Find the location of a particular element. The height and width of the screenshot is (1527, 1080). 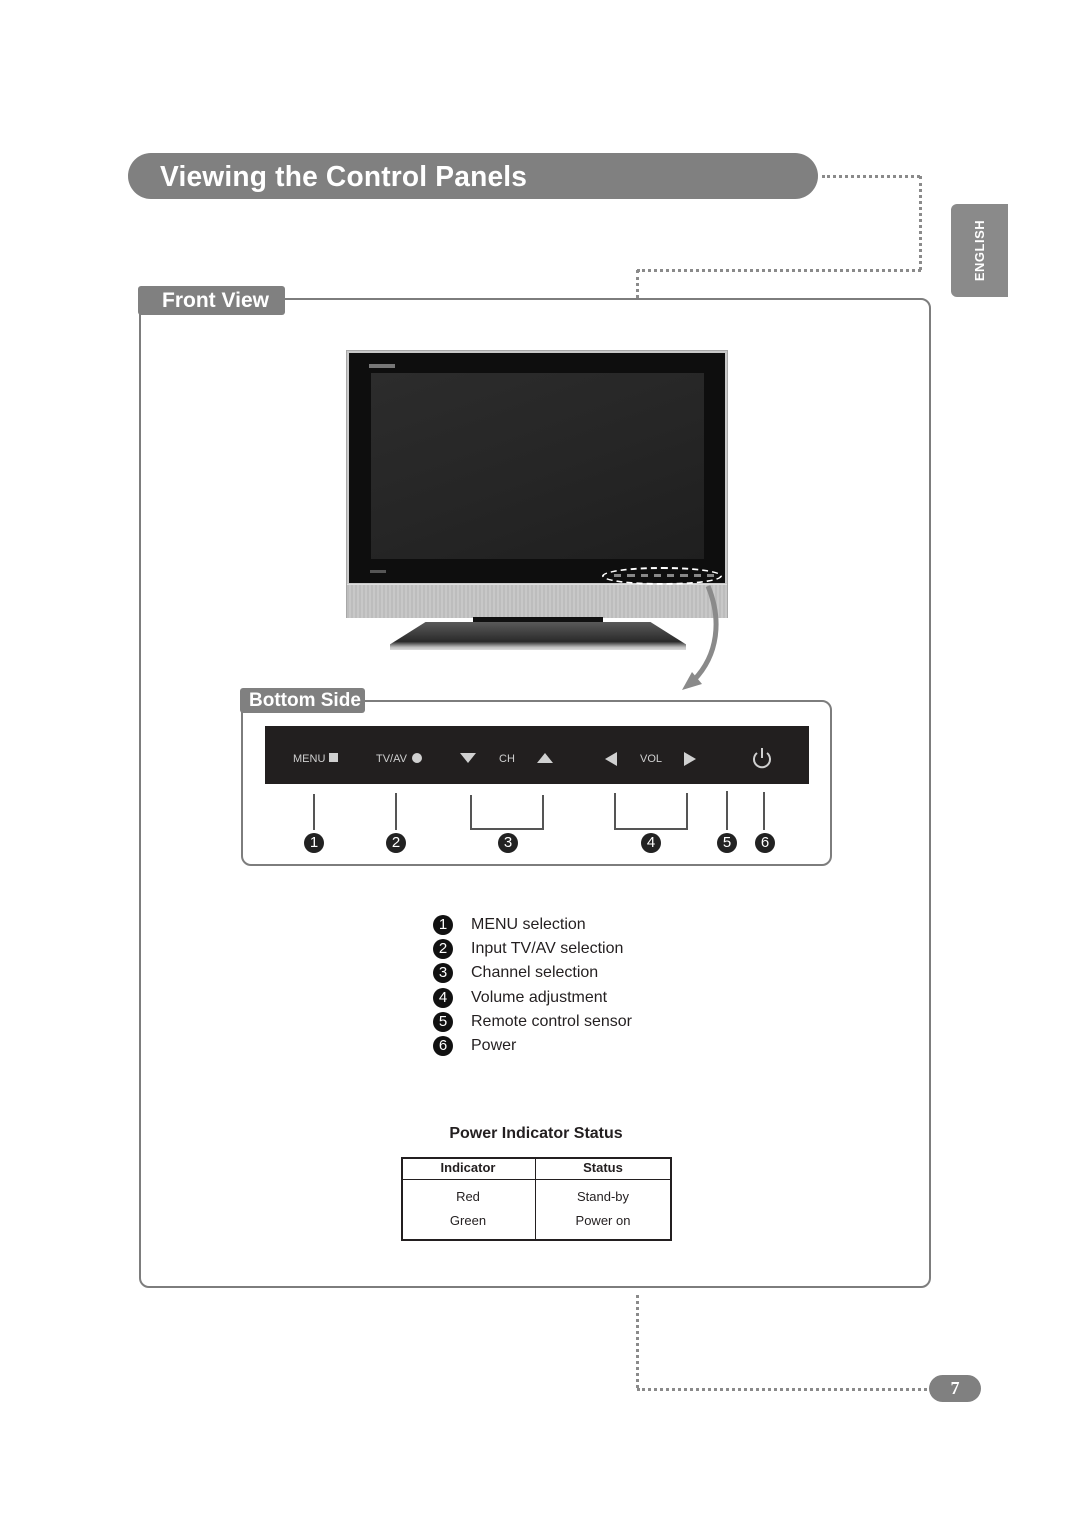

callout-3: 3 is located at coordinates (508, 843).